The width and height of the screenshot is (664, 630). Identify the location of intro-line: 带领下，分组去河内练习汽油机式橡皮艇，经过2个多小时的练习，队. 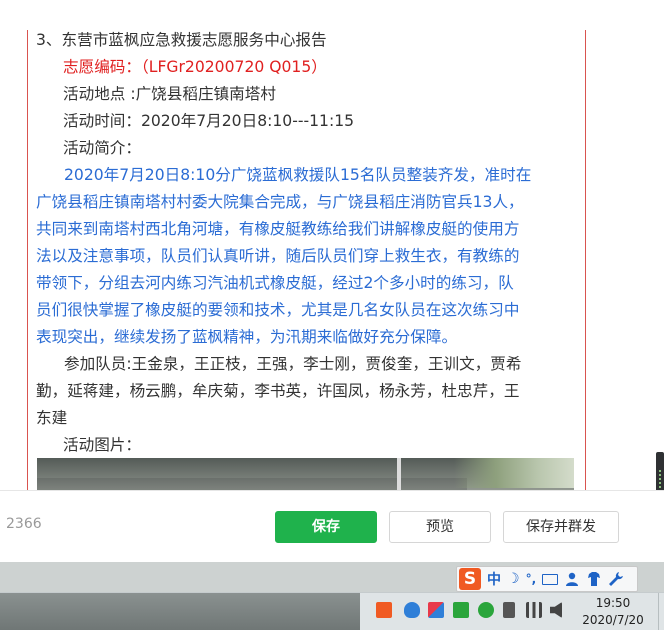
(275, 283).